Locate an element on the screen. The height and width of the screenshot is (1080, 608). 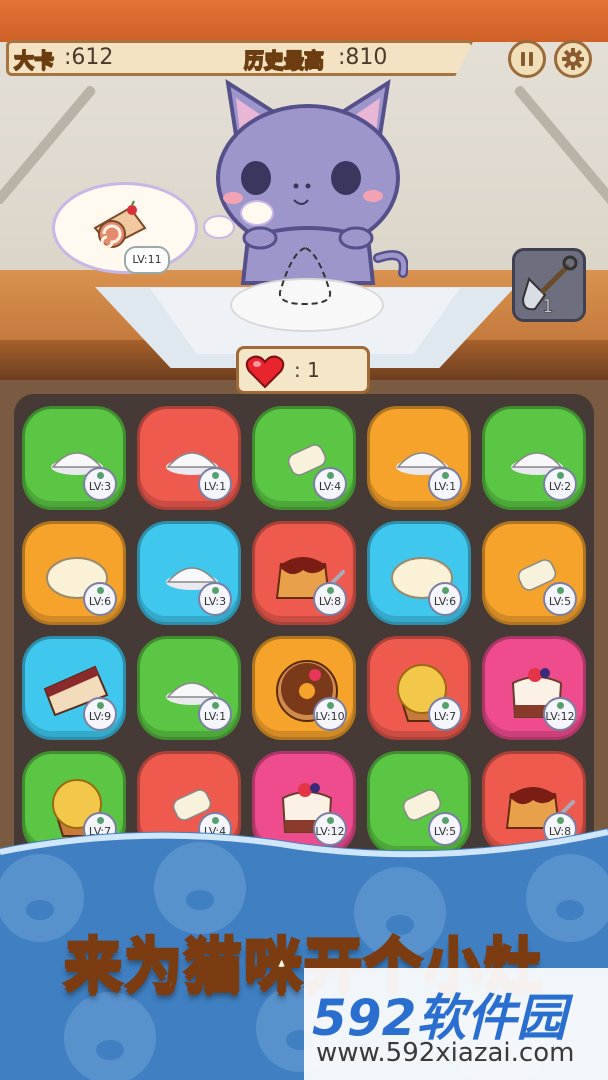
donut-icon is located at coordinates (307, 691).